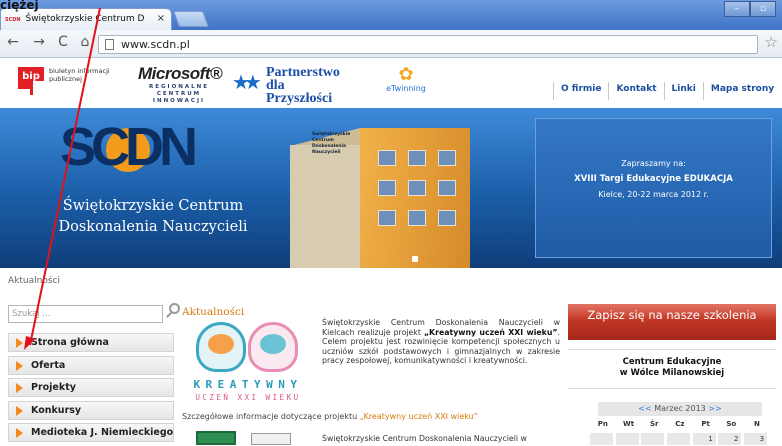 The image size is (782, 446). What do you see at coordinates (161, 18) in the screenshot?
I see `tab-close-icon: ×` at bounding box center [161, 18].